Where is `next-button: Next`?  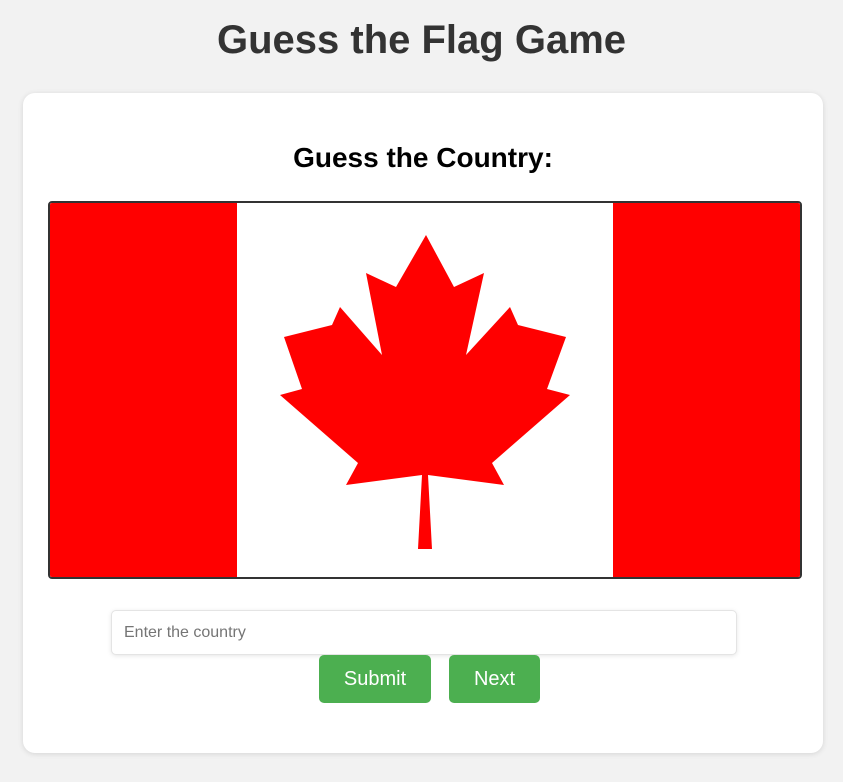
next-button: Next is located at coordinates (494, 679).